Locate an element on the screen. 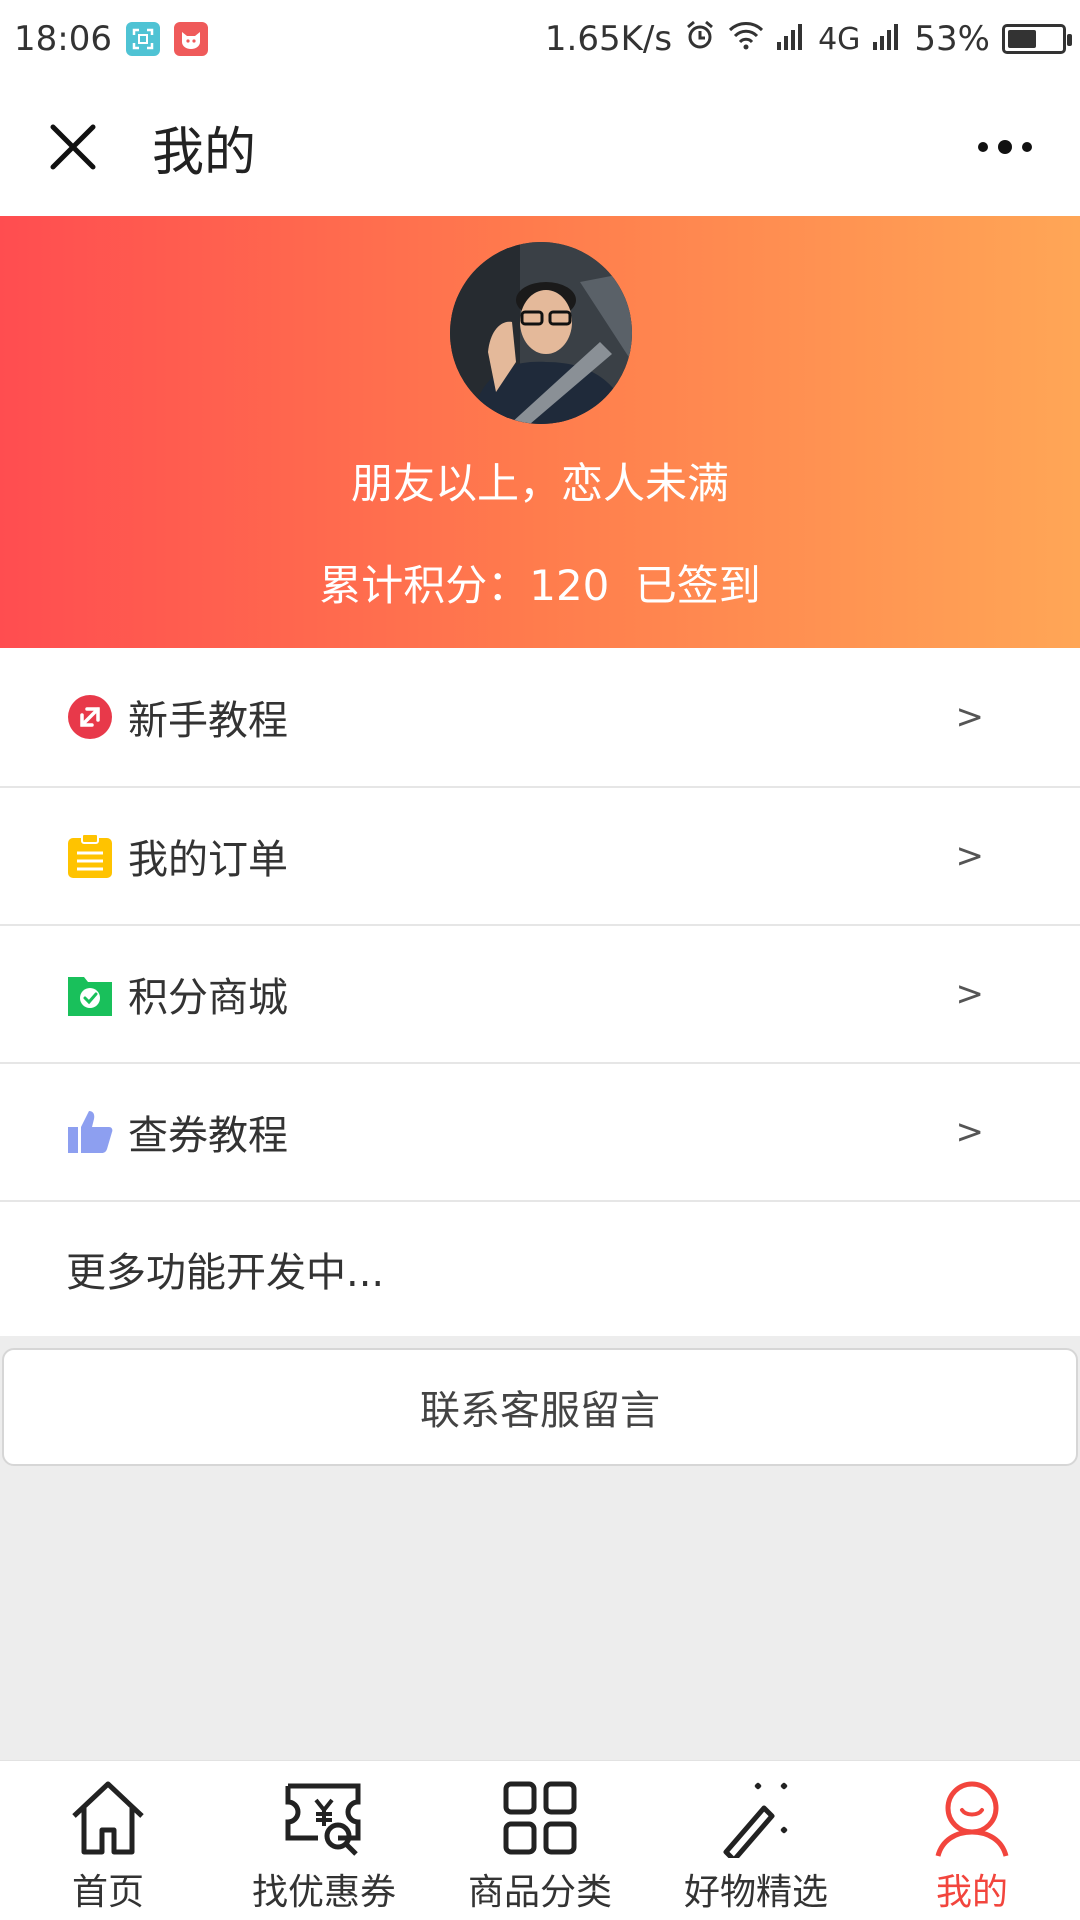 This screenshot has height=1920, width=1080. tab-label: 找优惠券 is located at coordinates (323, 1892).